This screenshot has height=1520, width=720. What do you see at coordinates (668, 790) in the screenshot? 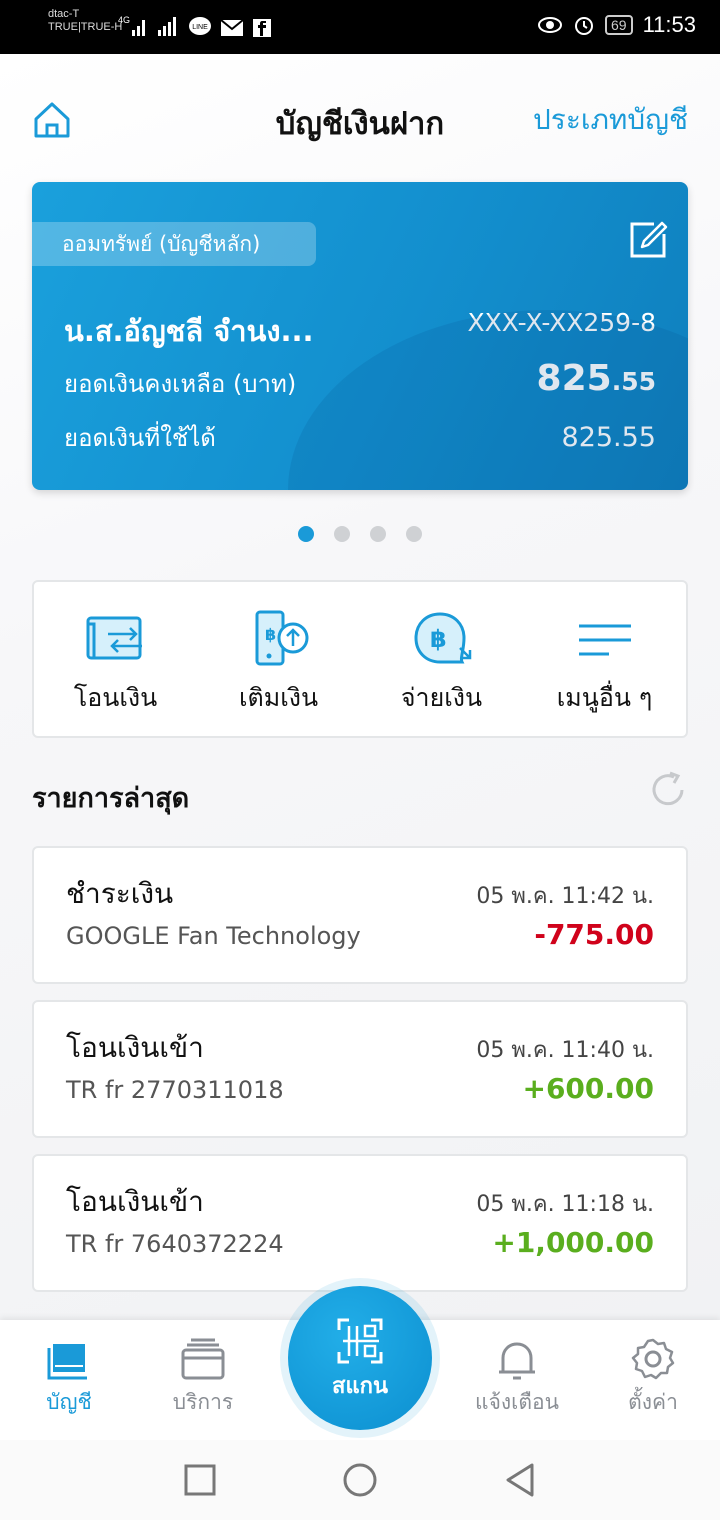
I see `refresh-icon` at bounding box center [668, 790].